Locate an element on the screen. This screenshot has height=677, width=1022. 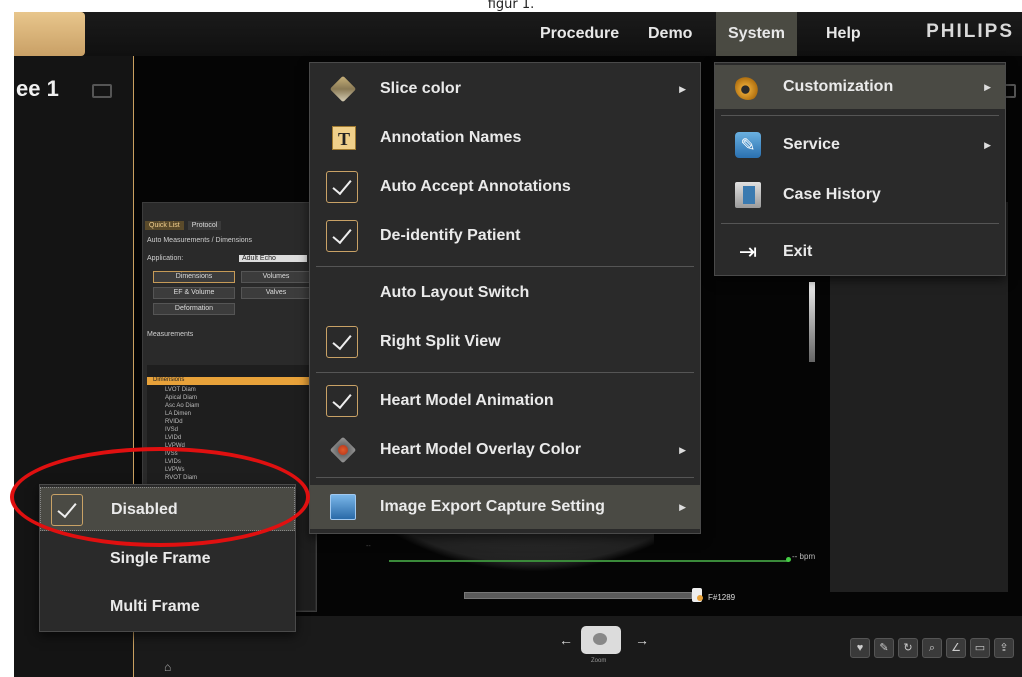
menu-item-label: Image Export Capture Setting is located at coordinates (492, 506).